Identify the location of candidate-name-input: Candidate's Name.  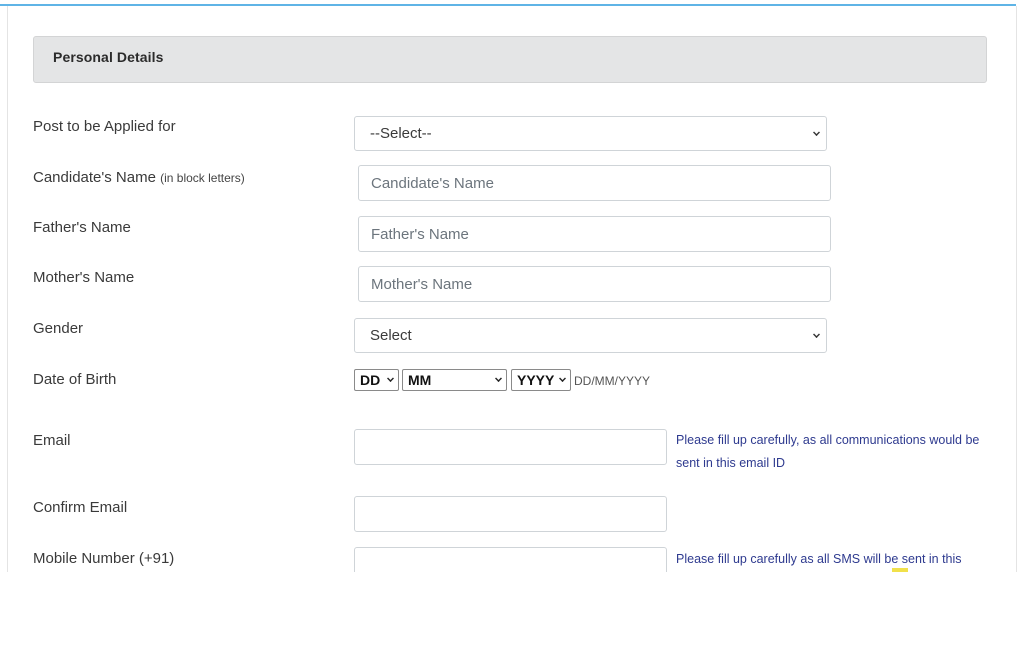
(594, 183).